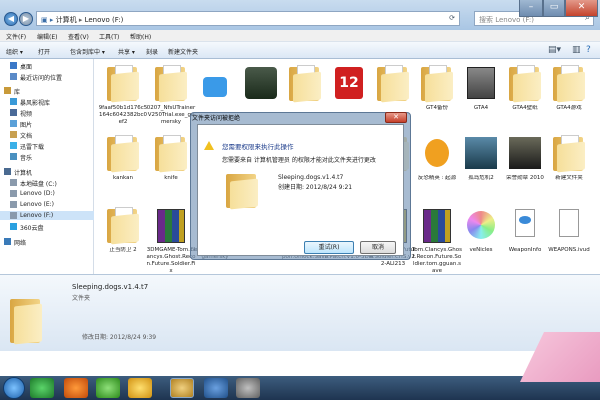 The width and height of the screenshot is (600, 400). What do you see at coordinates (38, 184) in the screenshot?
I see `sidebar-item-label: 本地磁盘 (C:)` at bounding box center [38, 184].